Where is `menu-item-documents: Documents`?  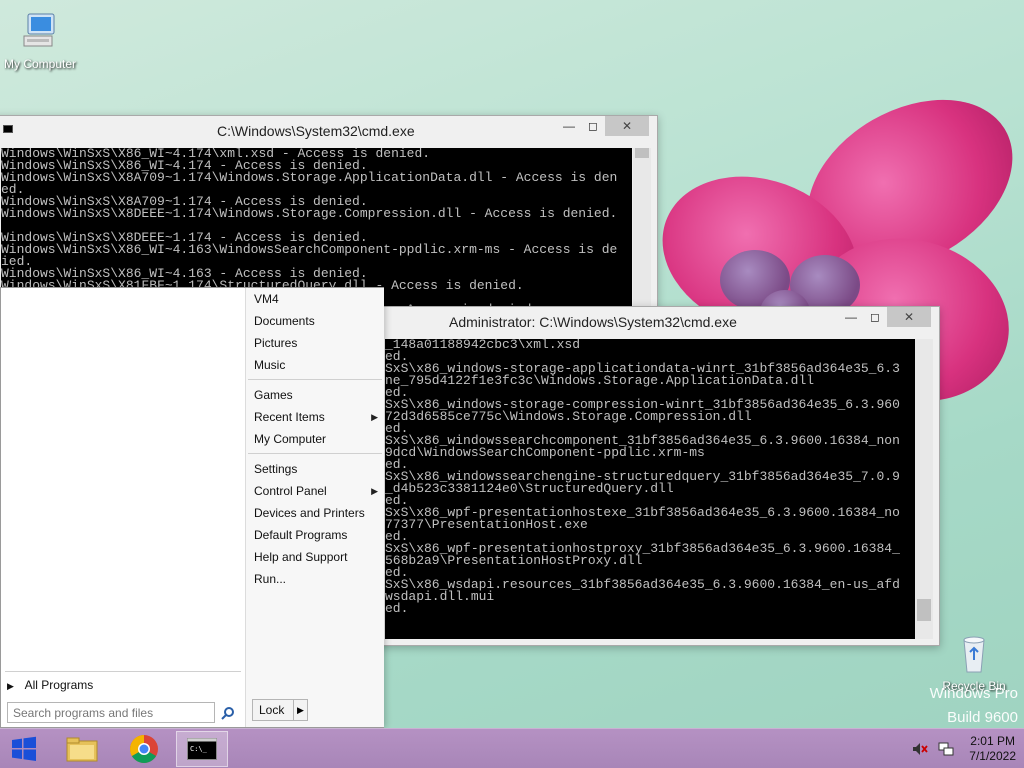
menu-item-documents: Documents is located at coordinates (317, 321).